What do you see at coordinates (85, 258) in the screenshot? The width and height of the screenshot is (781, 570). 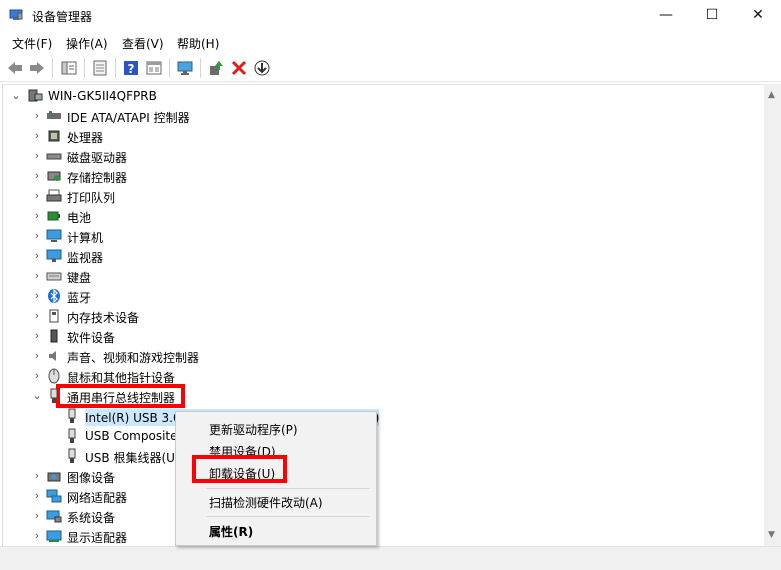 I see `tree-category-label: 监视器` at bounding box center [85, 258].